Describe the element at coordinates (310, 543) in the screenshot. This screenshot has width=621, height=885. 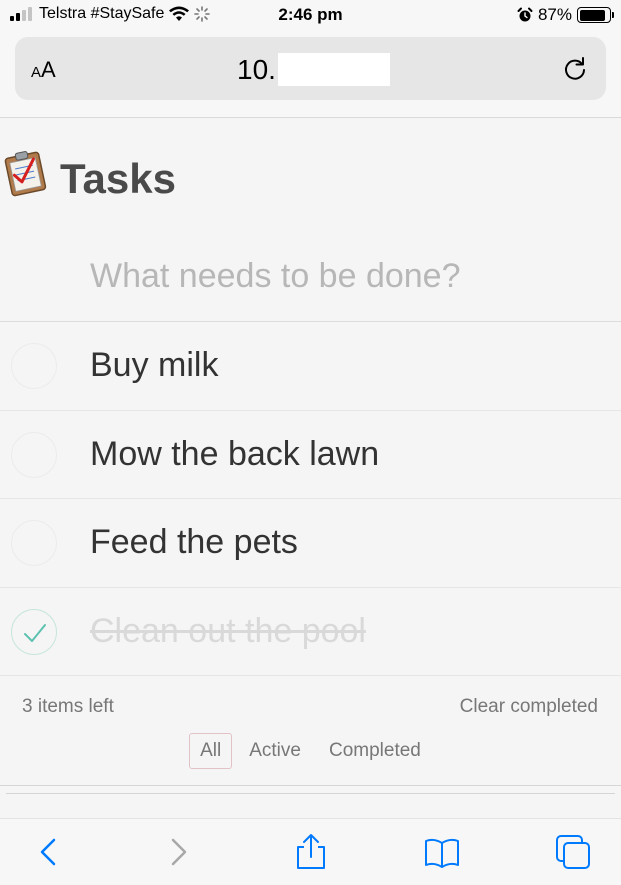
I see `todo-item: Feed the pets` at that location.